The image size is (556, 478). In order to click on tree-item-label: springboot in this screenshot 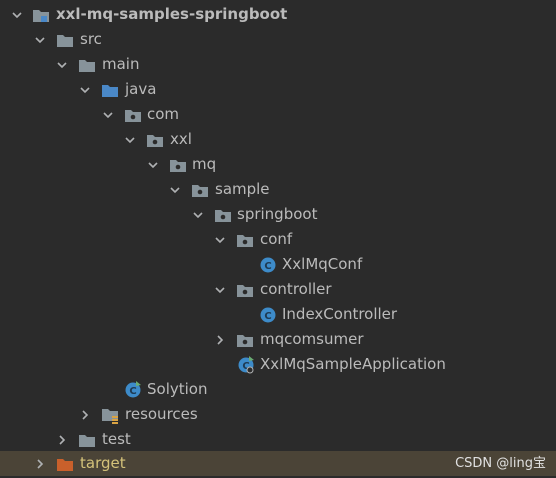, I will do `click(277, 214)`.